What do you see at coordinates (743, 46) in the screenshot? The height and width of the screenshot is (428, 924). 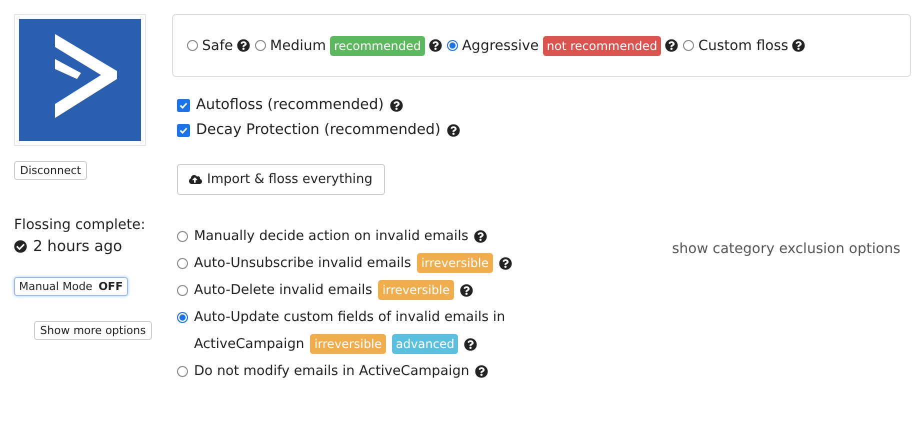 I see `mode-label: Custom floss` at bounding box center [743, 46].